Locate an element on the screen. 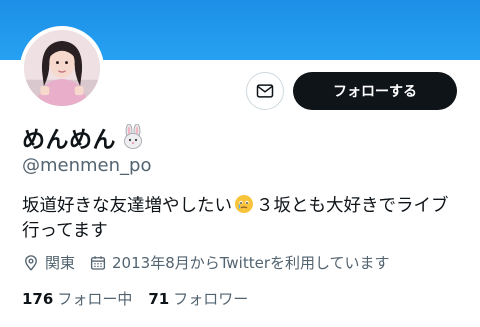 This screenshot has height=327, width=480. bio-text-1b: ３坂とも大好きでライブ is located at coordinates (352, 206).